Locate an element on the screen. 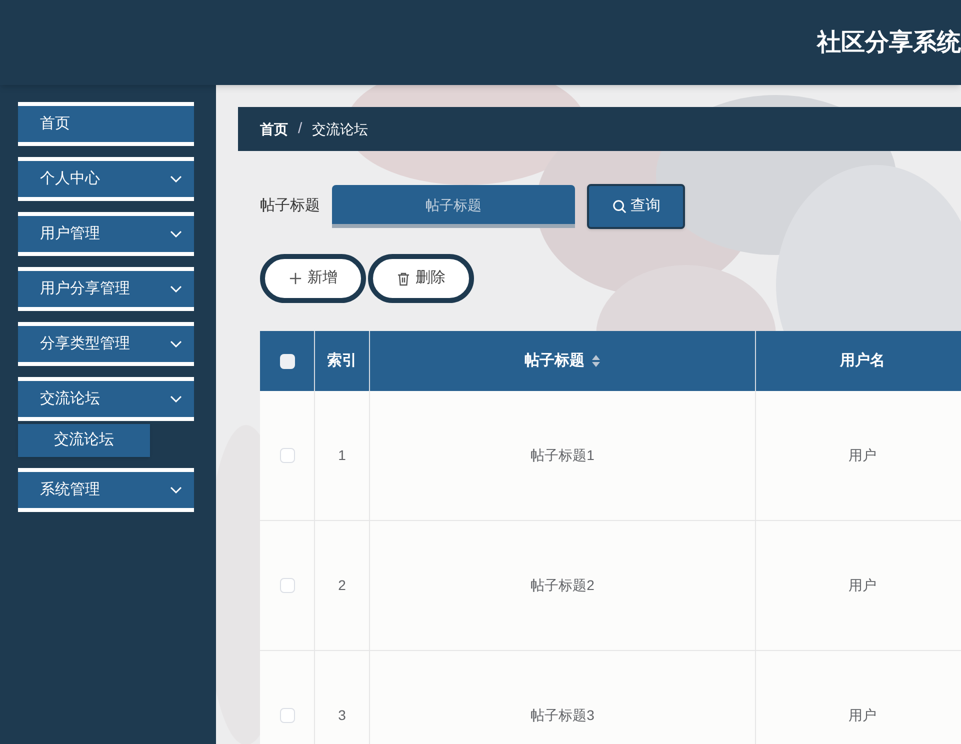  sidebar-item: 分享类型管理 is located at coordinates (106, 344).